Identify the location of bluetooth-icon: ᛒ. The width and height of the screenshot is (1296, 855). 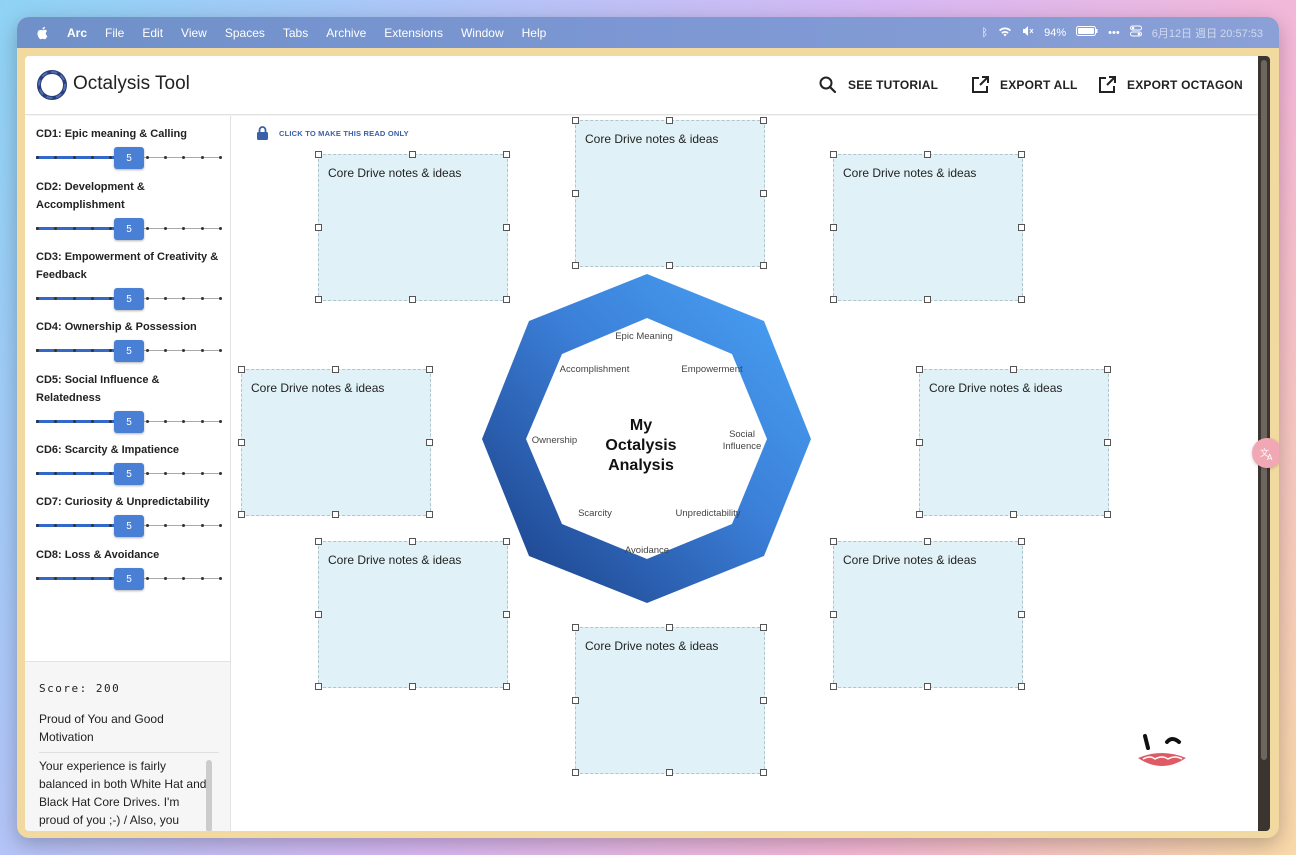
(985, 33).